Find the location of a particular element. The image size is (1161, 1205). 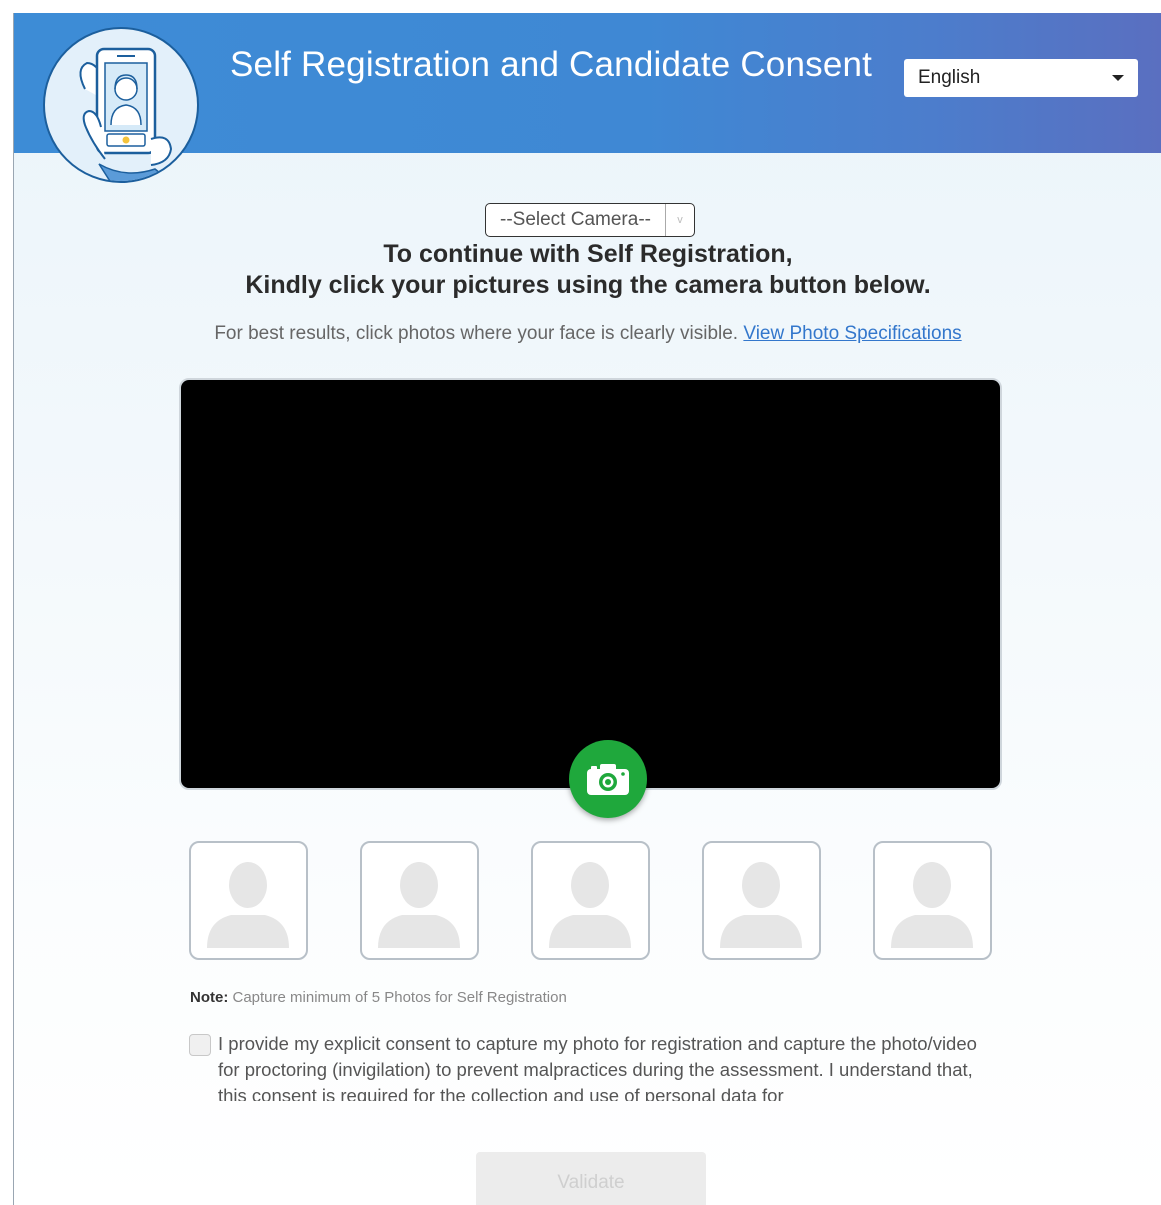

language-select-value: English is located at coordinates (949, 77).